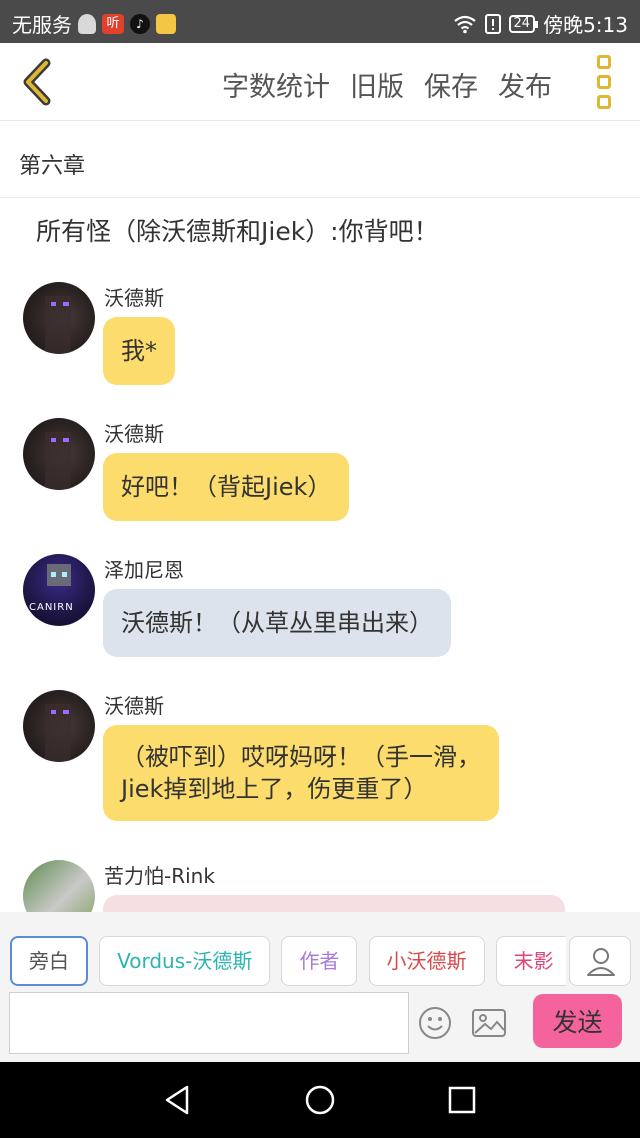 This screenshot has height=1138, width=640. Describe the element at coordinates (451, 84) in the screenshot. I see `save-button: 保存` at that location.